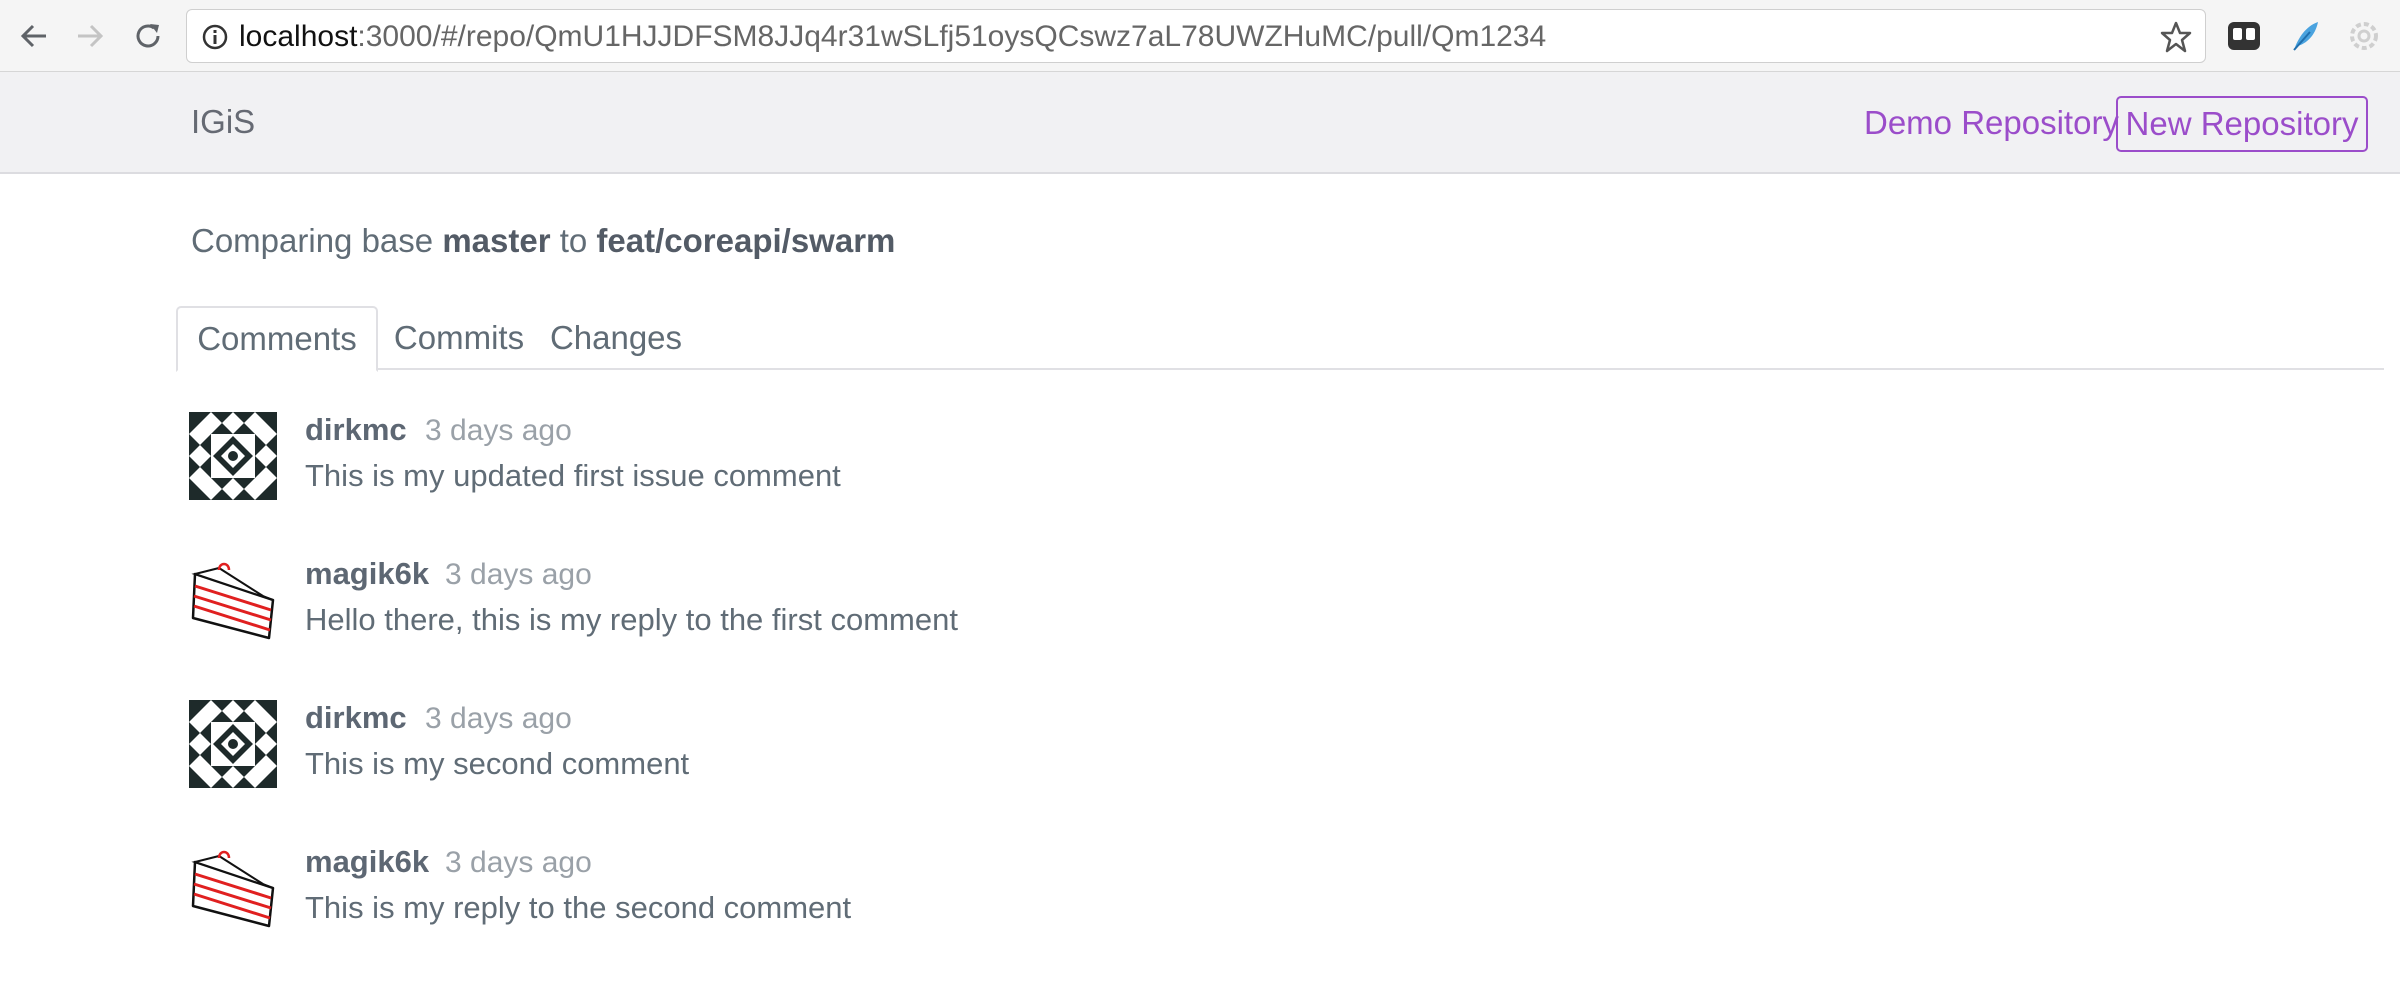 The height and width of the screenshot is (1002, 2400). What do you see at coordinates (746, 240) in the screenshot?
I see `head-branch: feat/coreapi/swarm` at bounding box center [746, 240].